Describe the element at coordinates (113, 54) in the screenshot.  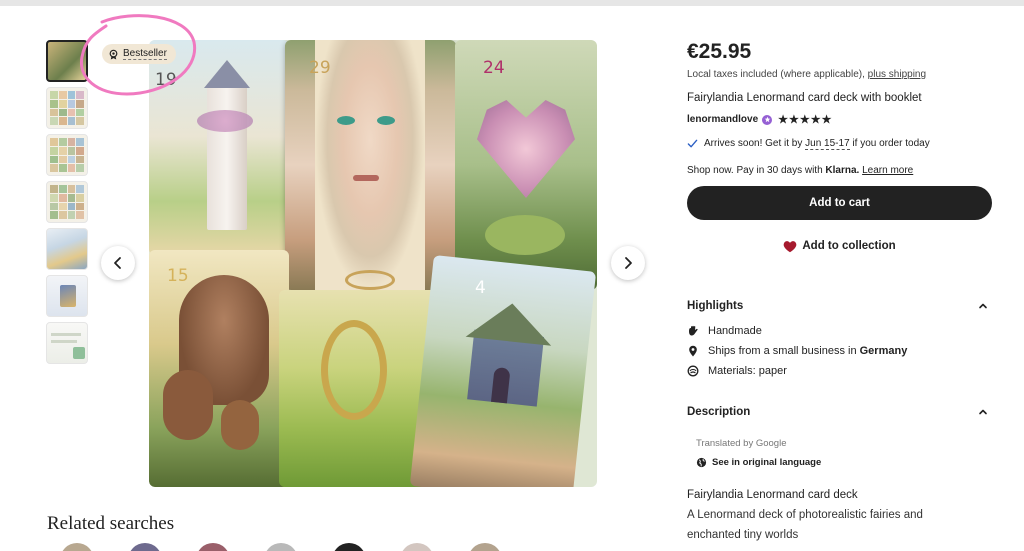
I see `award-badge-icon` at that location.